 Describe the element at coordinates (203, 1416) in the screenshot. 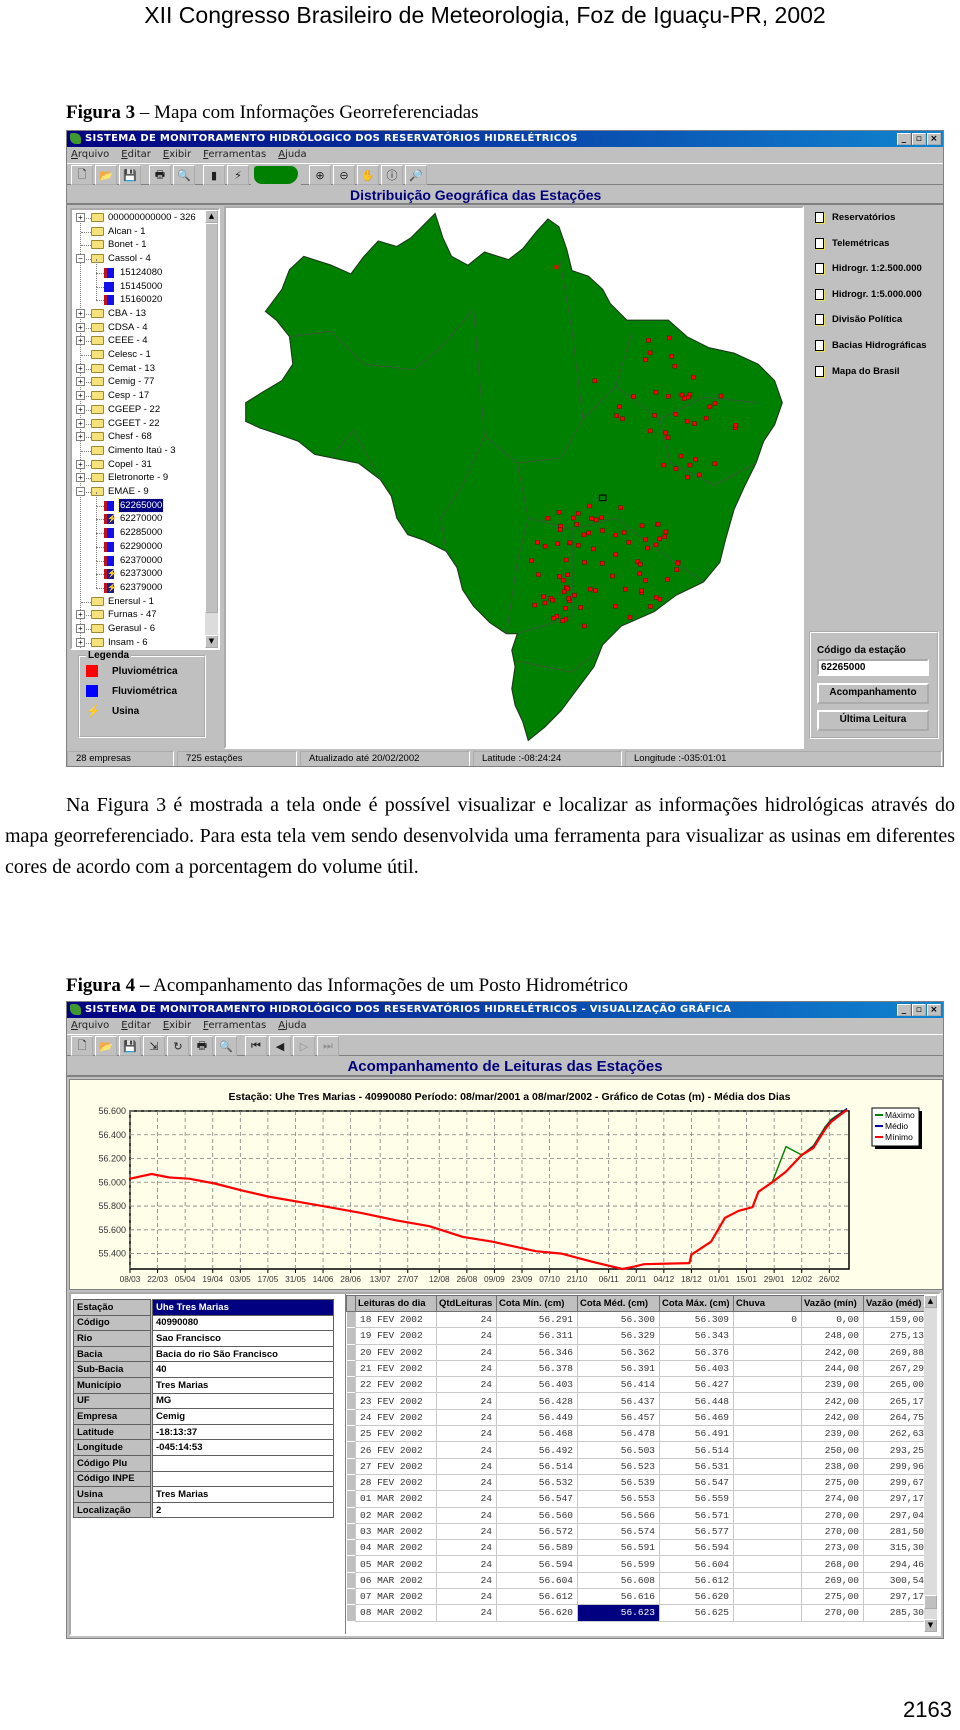

I see `info-row: Empresa Cemig` at that location.